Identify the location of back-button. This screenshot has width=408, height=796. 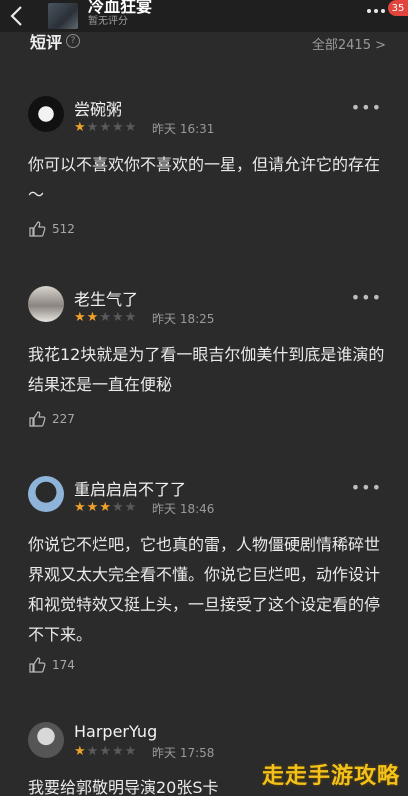
(17, 16).